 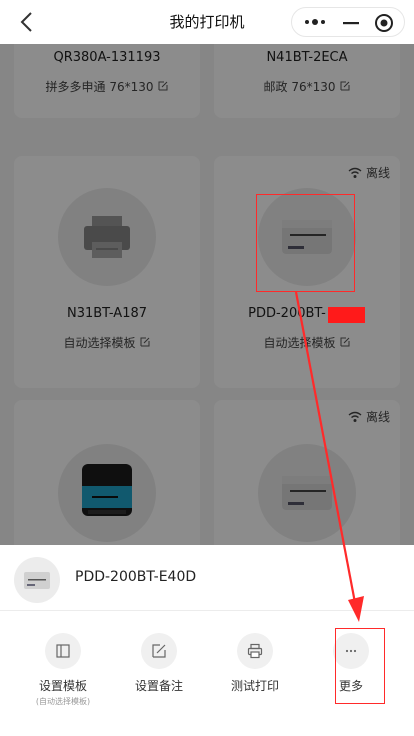 What do you see at coordinates (63, 651) in the screenshot?
I see `template-icon` at bounding box center [63, 651].